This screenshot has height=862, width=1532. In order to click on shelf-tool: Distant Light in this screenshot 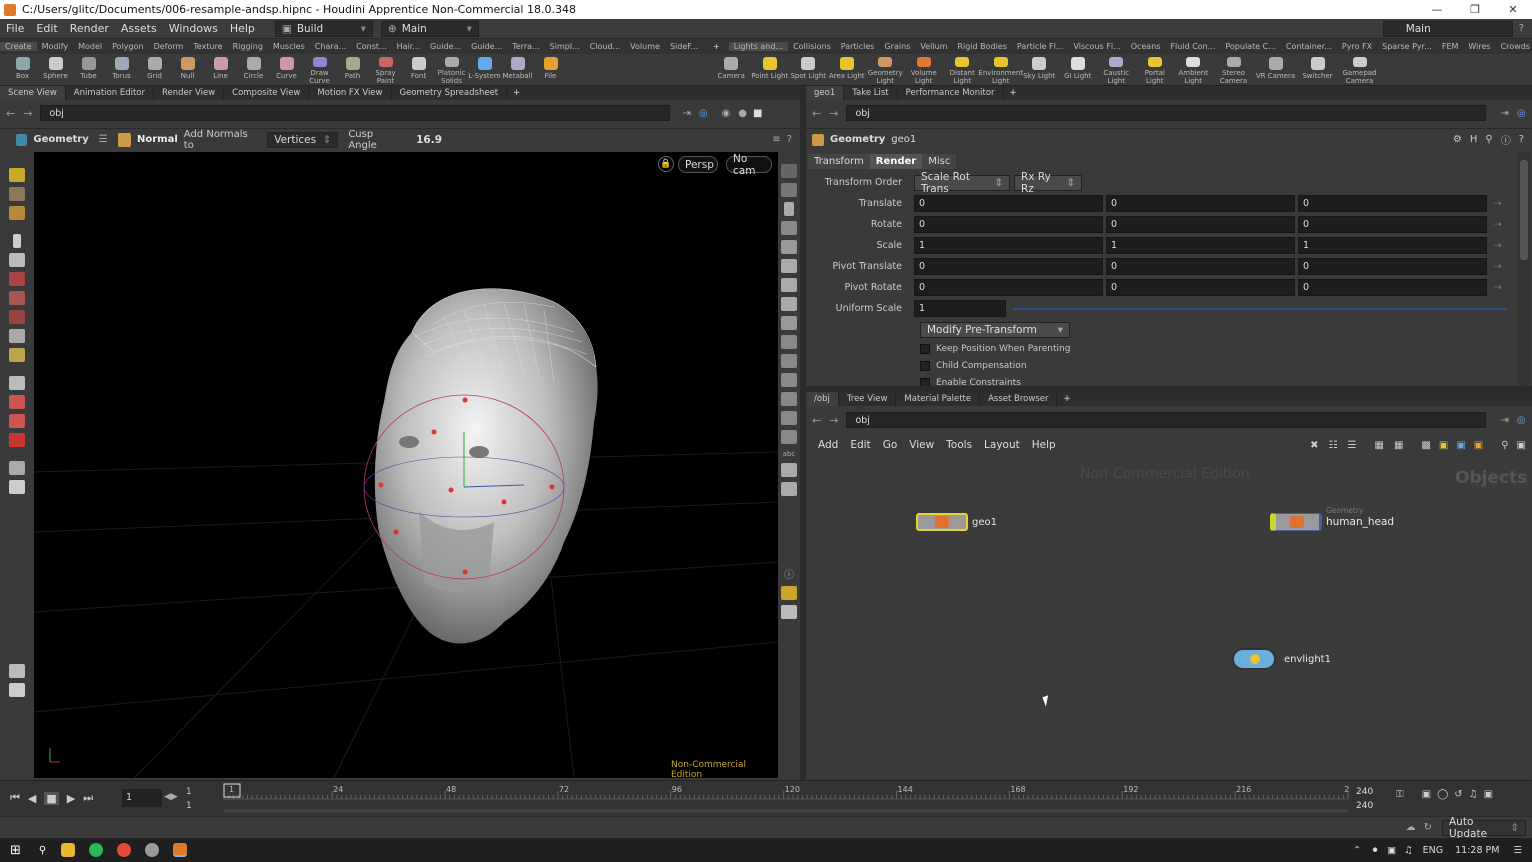, I will do `click(962, 69)`.